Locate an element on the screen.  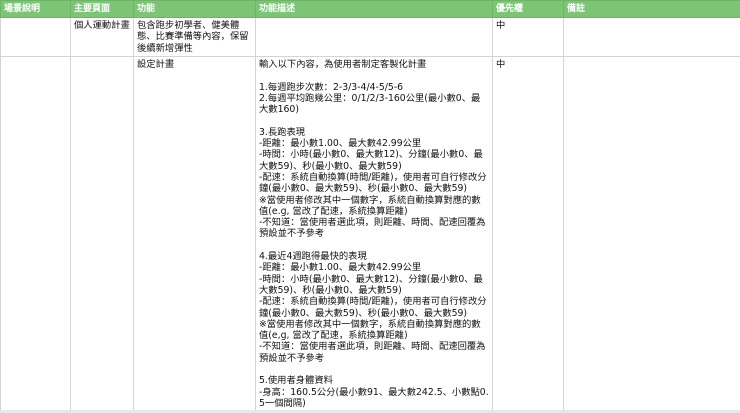
header-feature: 功能 is located at coordinates (194, 9).